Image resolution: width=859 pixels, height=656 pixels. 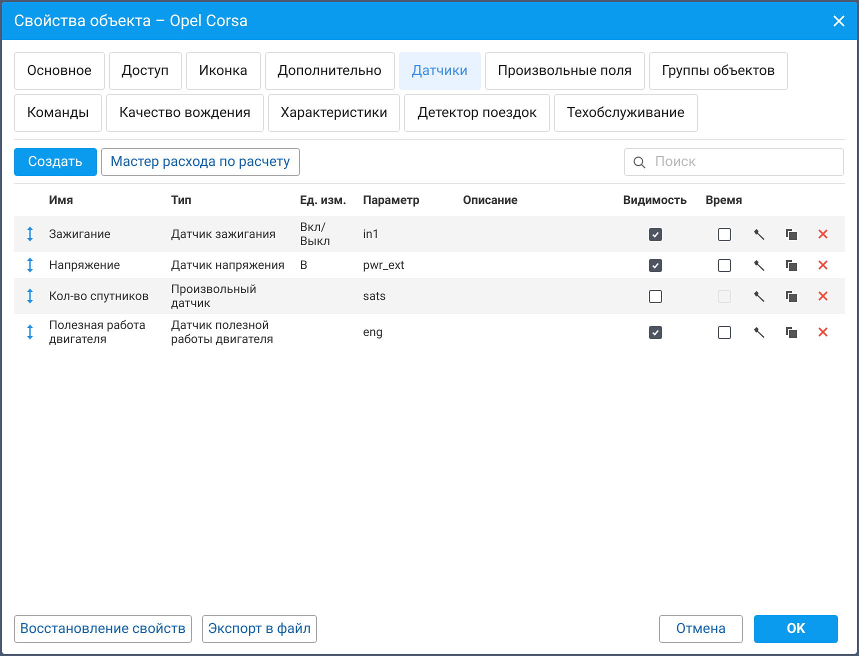 What do you see at coordinates (391, 200) in the screenshot?
I see `column-header: Параметр` at bounding box center [391, 200].